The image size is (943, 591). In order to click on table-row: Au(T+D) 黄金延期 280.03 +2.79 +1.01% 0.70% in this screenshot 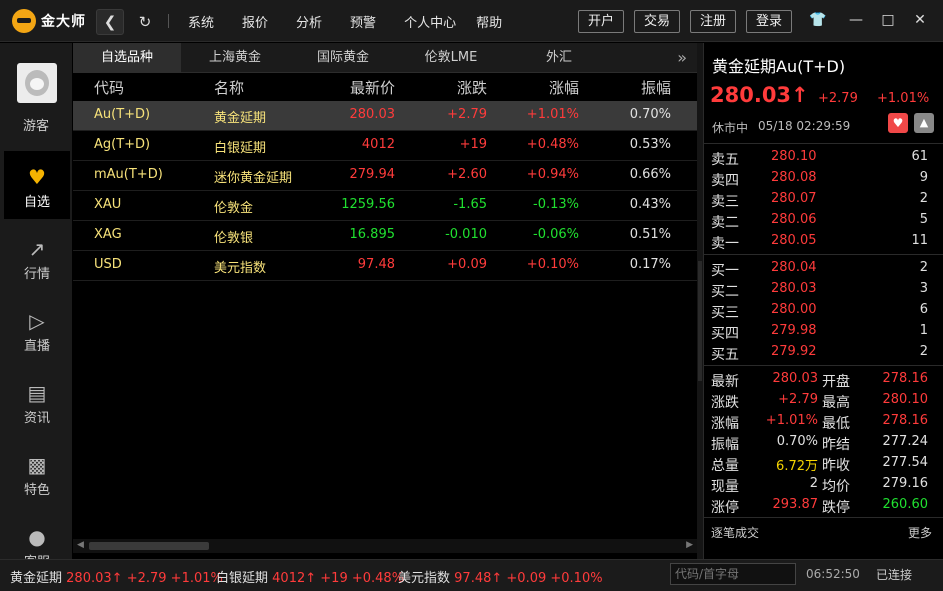, I will do `click(385, 116)`.